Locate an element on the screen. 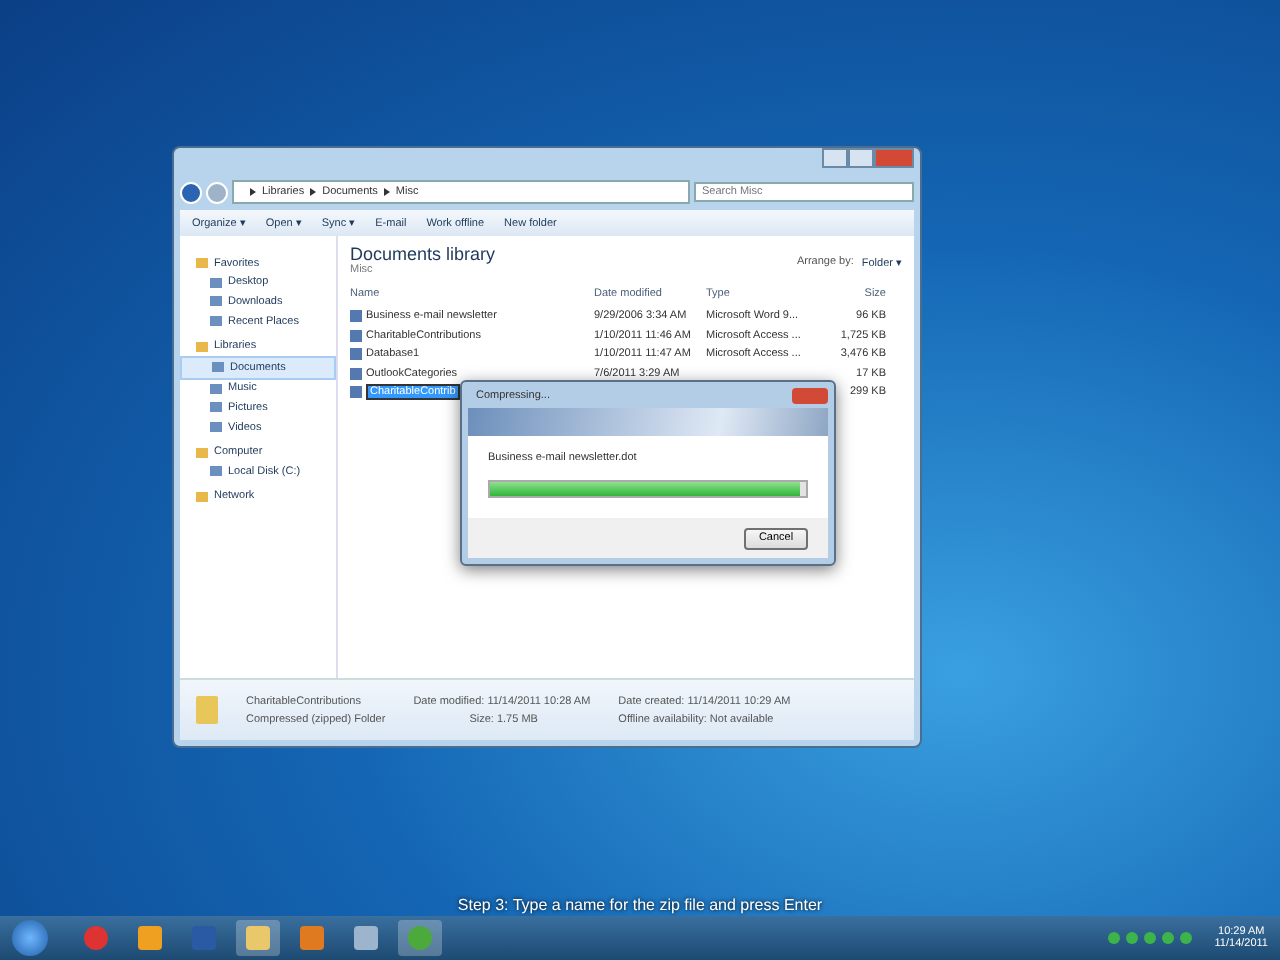 This screenshot has height=960, width=1280. tray-icons-drawing is located at coordinates (1150, 938).